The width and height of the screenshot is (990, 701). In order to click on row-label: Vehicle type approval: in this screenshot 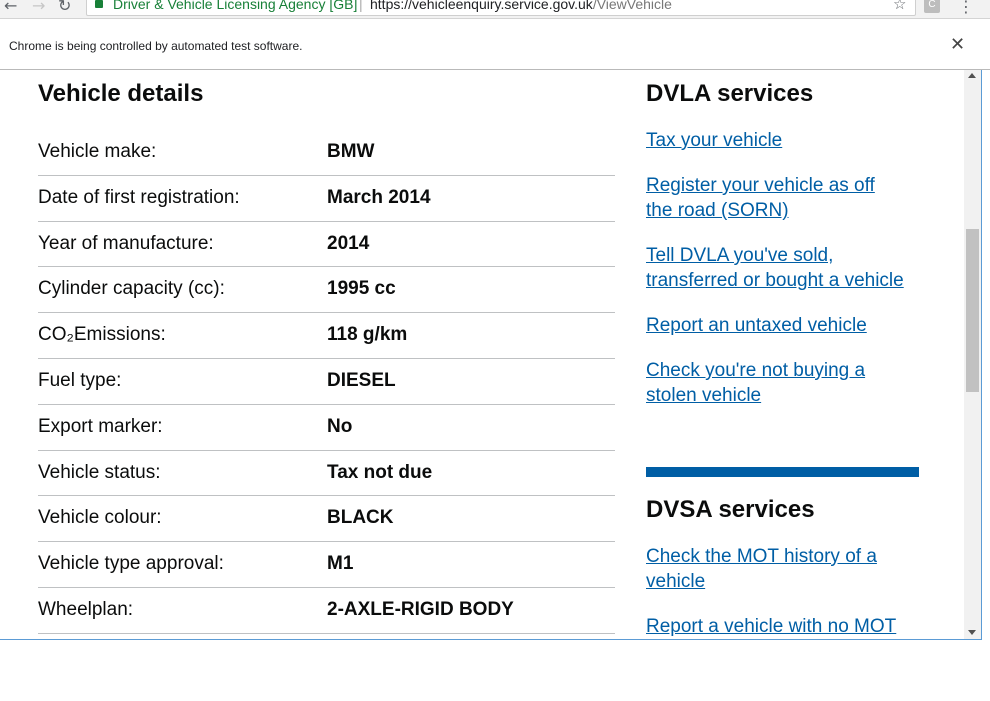, I will do `click(131, 564)`.